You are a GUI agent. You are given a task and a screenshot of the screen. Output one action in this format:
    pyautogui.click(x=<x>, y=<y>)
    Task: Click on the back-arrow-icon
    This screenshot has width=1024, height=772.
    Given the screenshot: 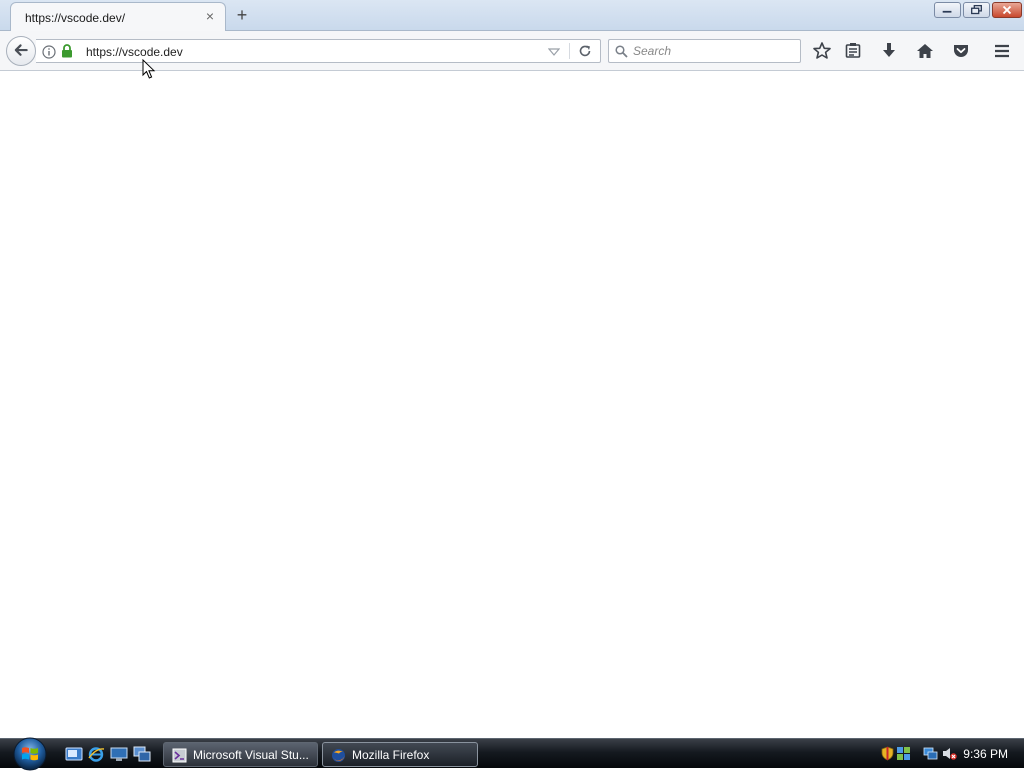 What is the action you would take?
    pyautogui.click(x=21, y=50)
    